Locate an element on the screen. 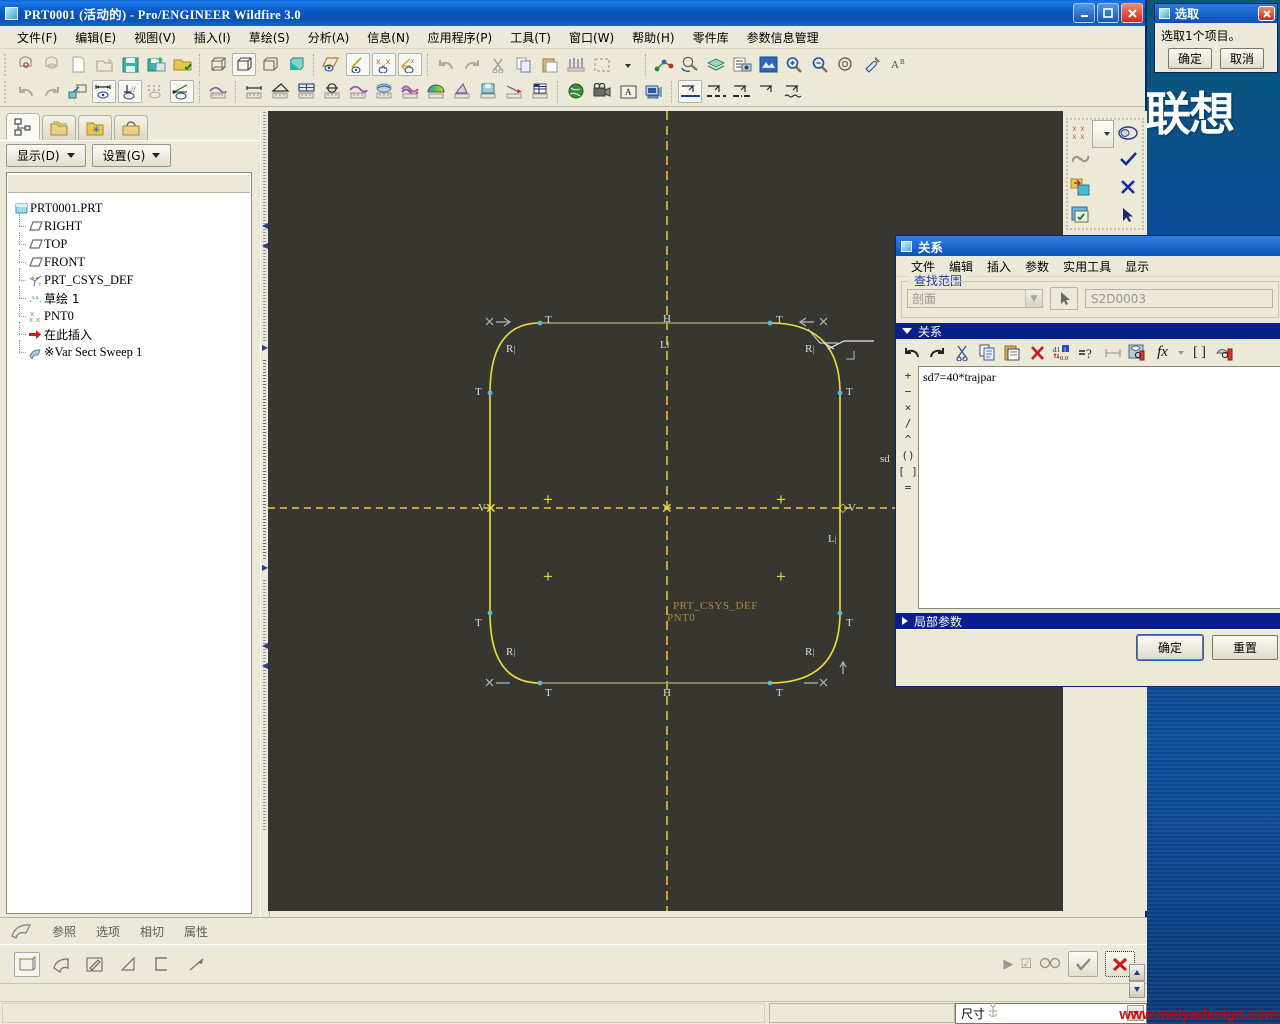  tree-item-point: xxx PNT0 is located at coordinates (132, 314).